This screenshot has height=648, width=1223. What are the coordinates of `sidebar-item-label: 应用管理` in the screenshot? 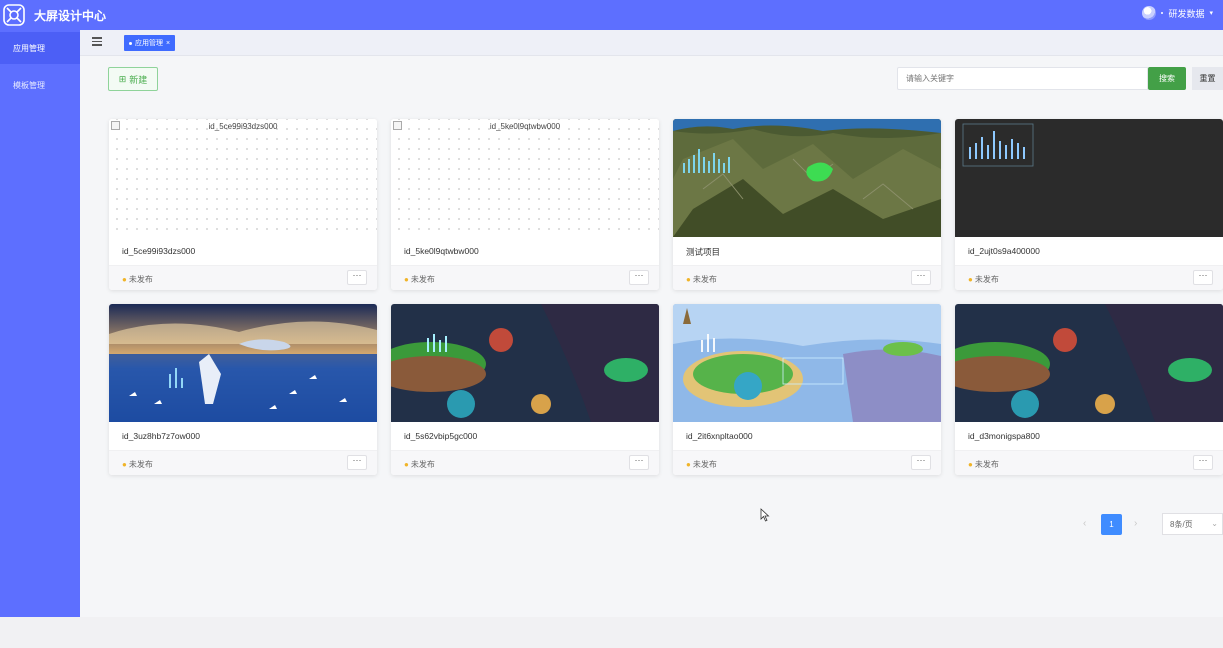 It's located at (29, 48).